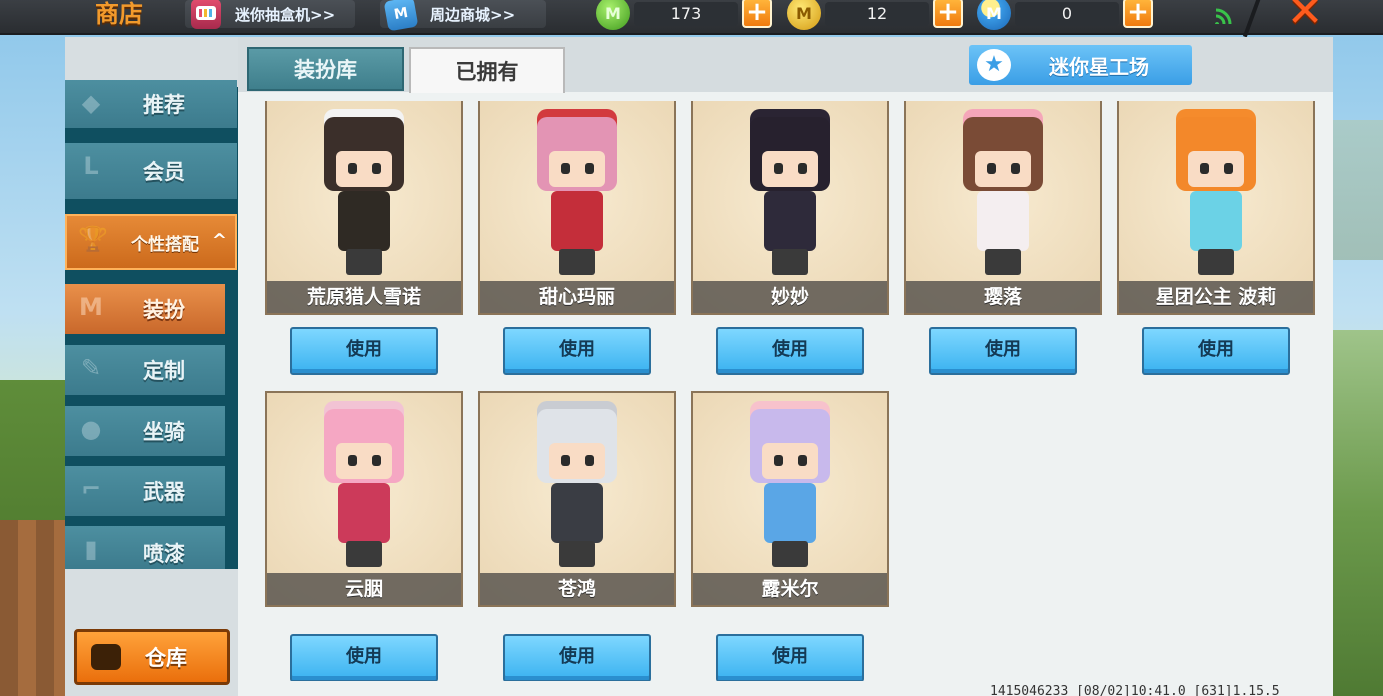 This screenshot has width=1383, height=696. Describe the element at coordinates (577, 589) in the screenshot. I see `skin-name: 苍鸿` at that location.